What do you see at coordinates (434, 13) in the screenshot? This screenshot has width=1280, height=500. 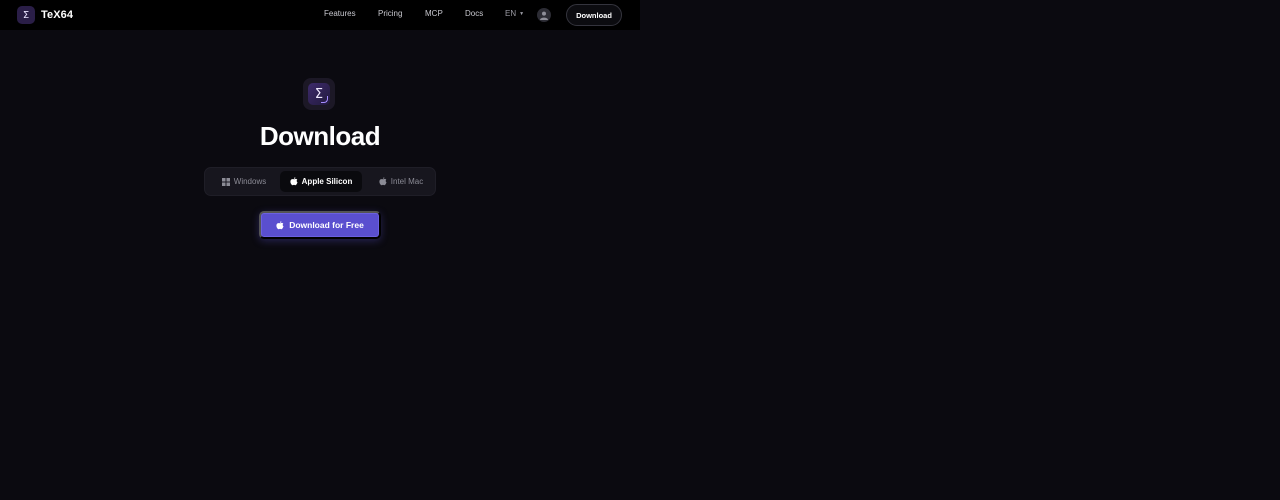 I see `nav-mcp-link: MCP` at bounding box center [434, 13].